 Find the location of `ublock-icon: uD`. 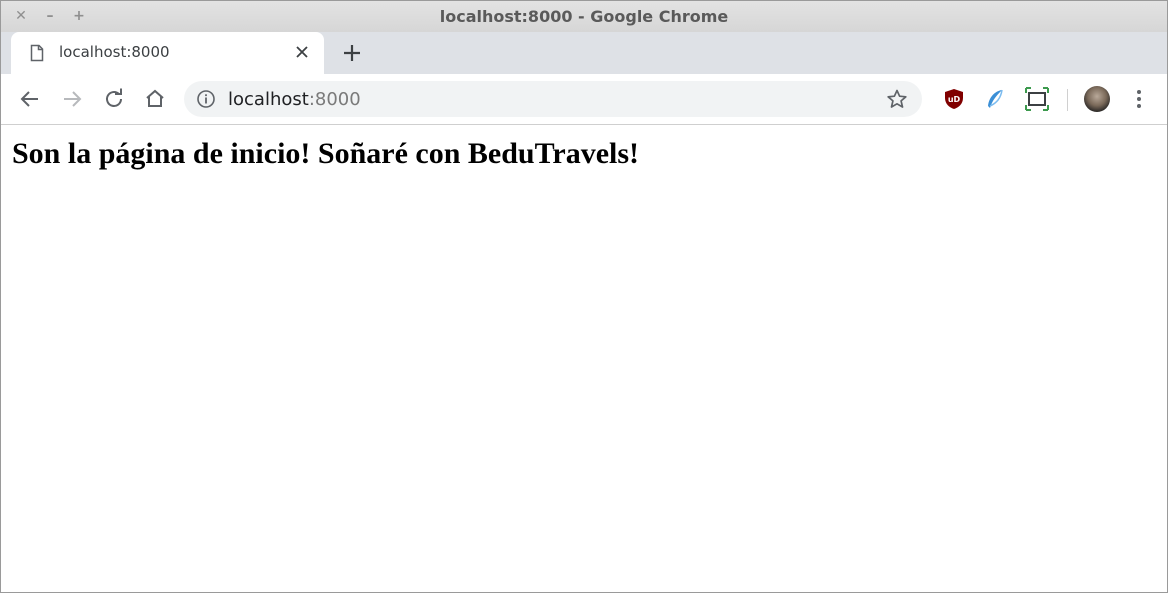

ublock-icon: uD is located at coordinates (954, 99).